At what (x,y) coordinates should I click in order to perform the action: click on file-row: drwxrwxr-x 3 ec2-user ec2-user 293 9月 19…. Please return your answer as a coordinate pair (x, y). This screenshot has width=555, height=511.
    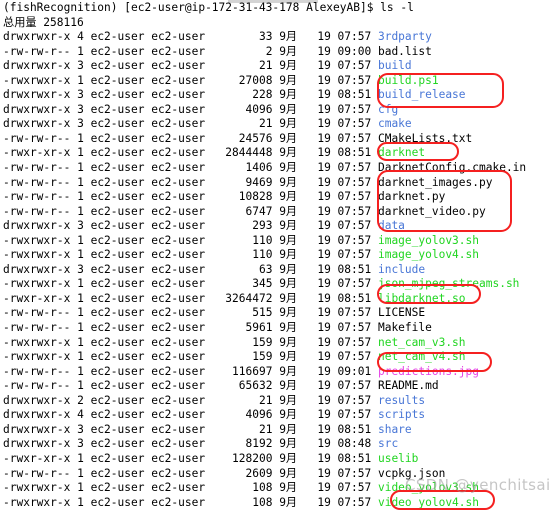
    Looking at the image, I should click on (277, 226).